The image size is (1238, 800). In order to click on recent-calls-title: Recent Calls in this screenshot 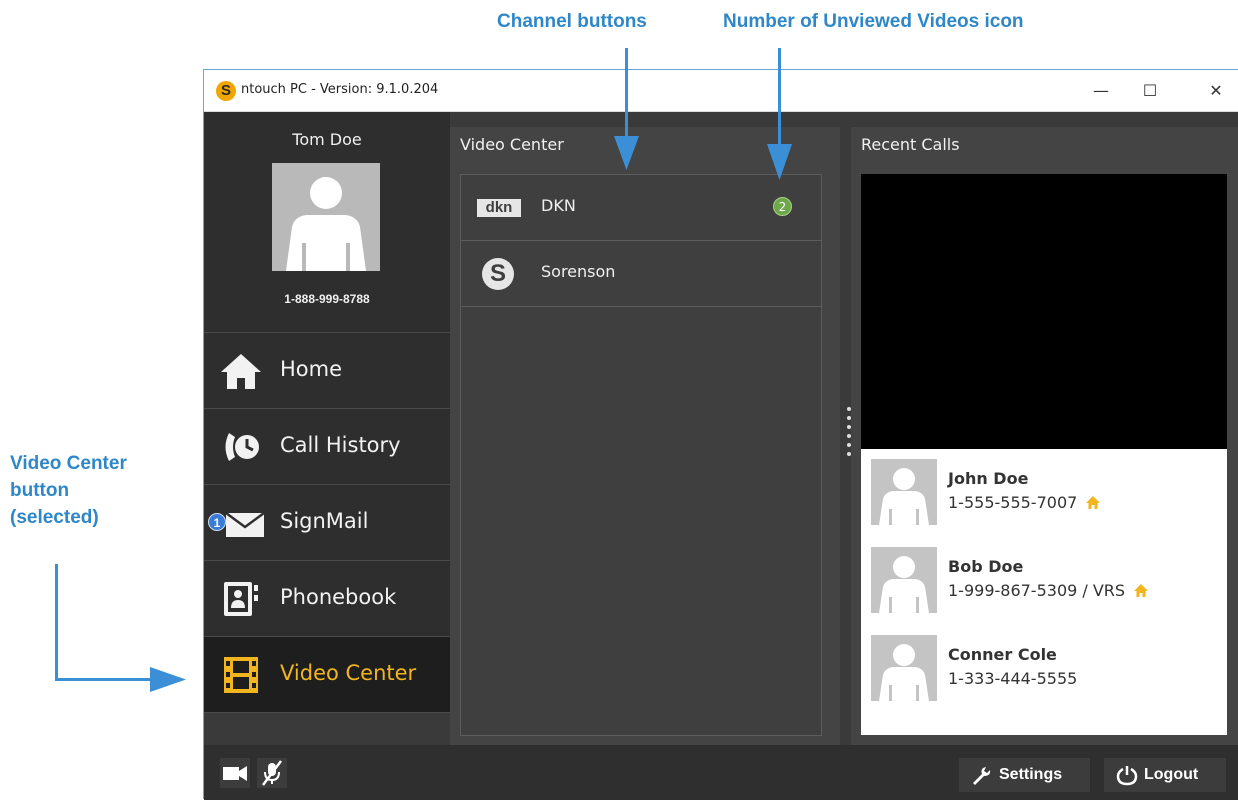, I will do `click(910, 144)`.